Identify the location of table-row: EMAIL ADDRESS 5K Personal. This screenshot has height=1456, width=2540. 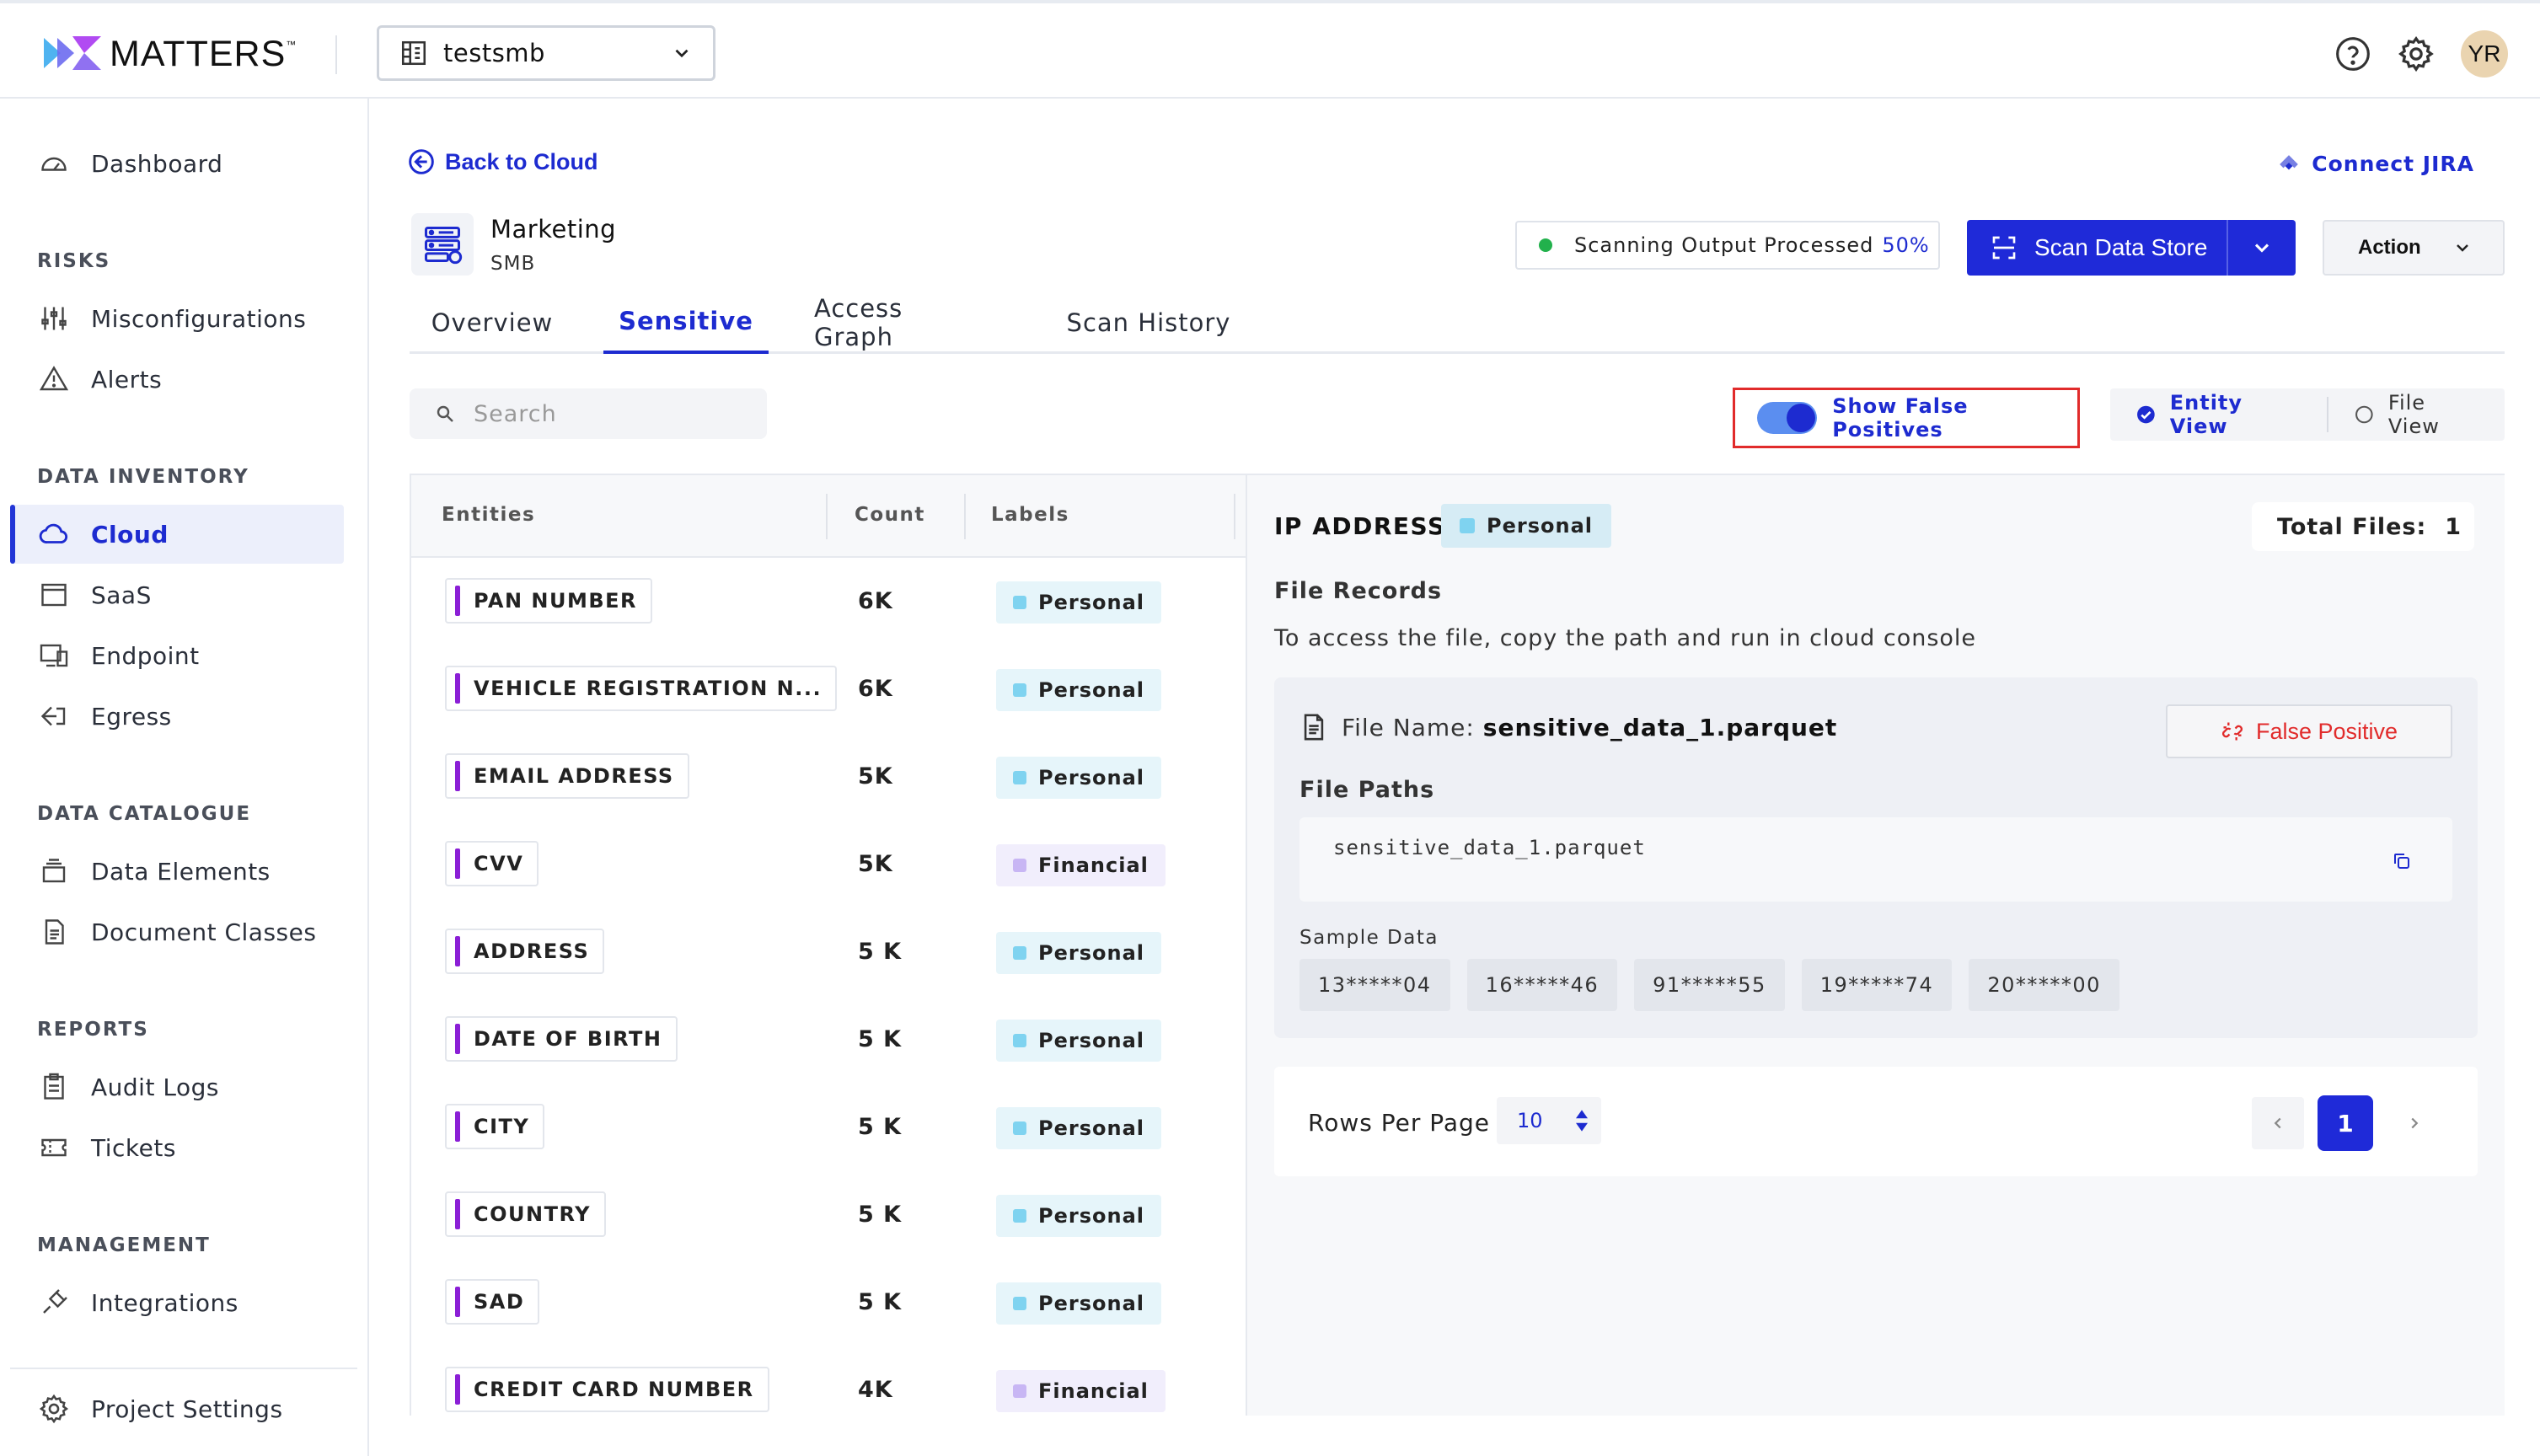
(828, 778).